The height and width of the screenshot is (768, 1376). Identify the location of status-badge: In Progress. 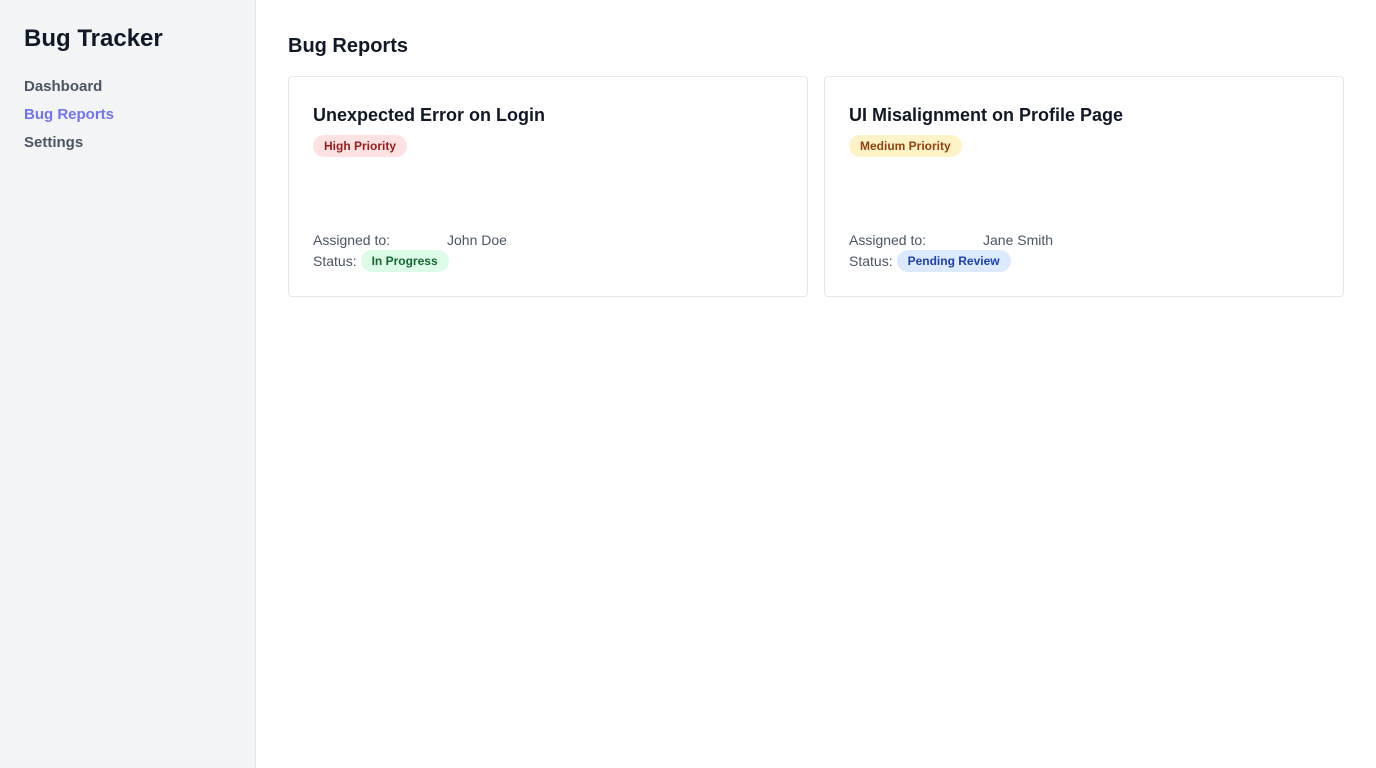
(404, 261).